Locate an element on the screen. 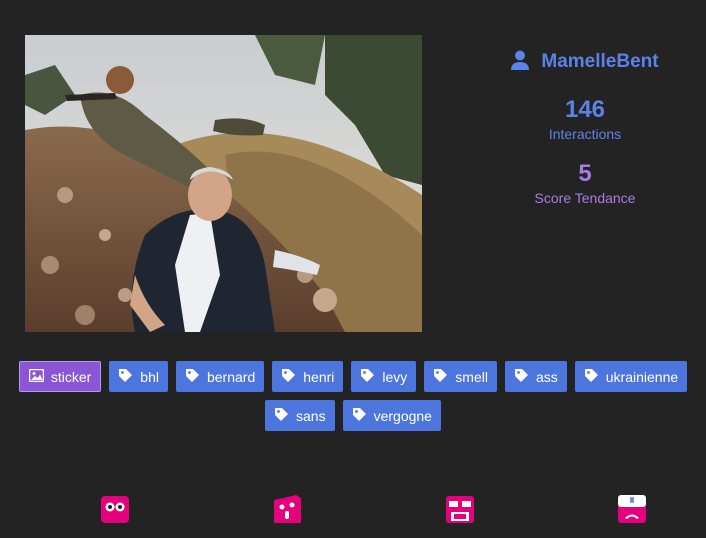  user-row: MamelleBent is located at coordinates (583, 62).